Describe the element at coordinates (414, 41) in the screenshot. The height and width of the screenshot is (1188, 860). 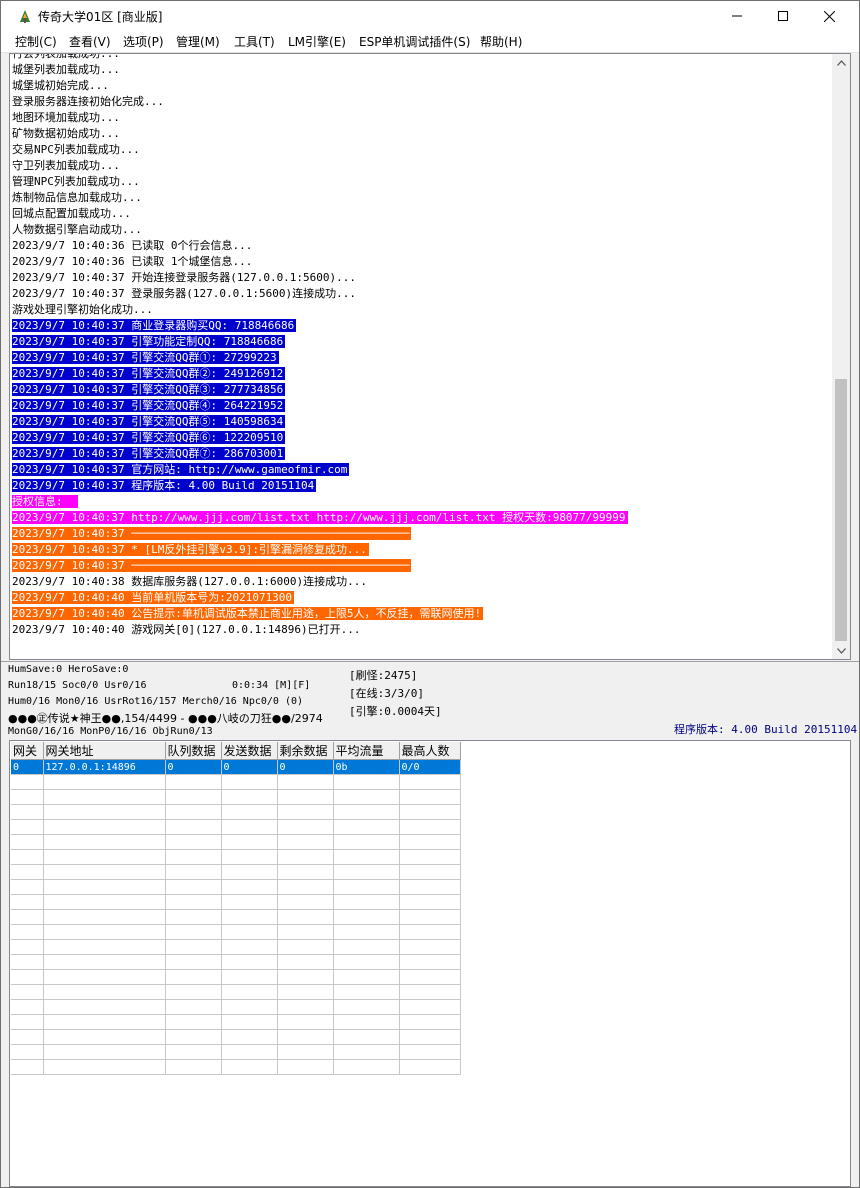
I see `menu-esp-plugin: ESP单机调试插件(S)` at that location.